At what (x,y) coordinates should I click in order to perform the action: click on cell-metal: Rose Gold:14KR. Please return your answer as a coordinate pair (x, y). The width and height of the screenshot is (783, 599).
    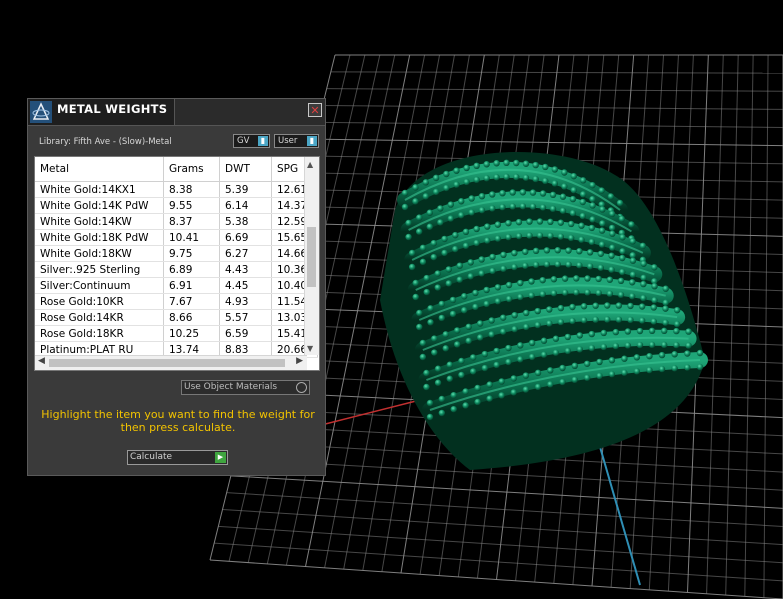
    Looking at the image, I should click on (99, 317).